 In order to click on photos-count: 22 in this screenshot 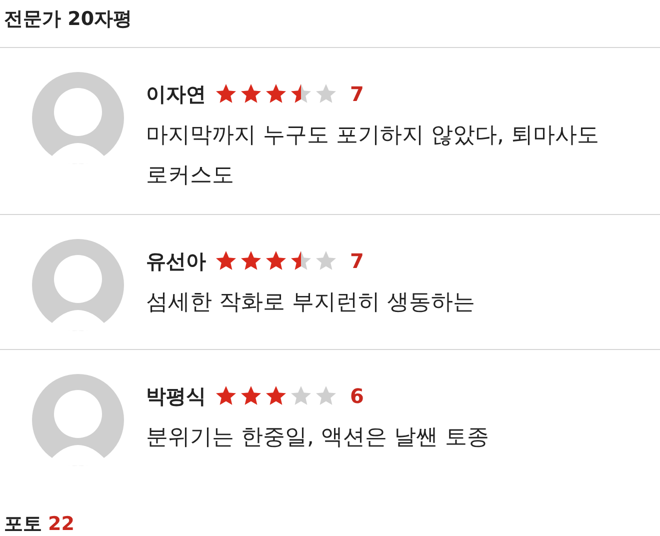, I will do `click(61, 524)`.